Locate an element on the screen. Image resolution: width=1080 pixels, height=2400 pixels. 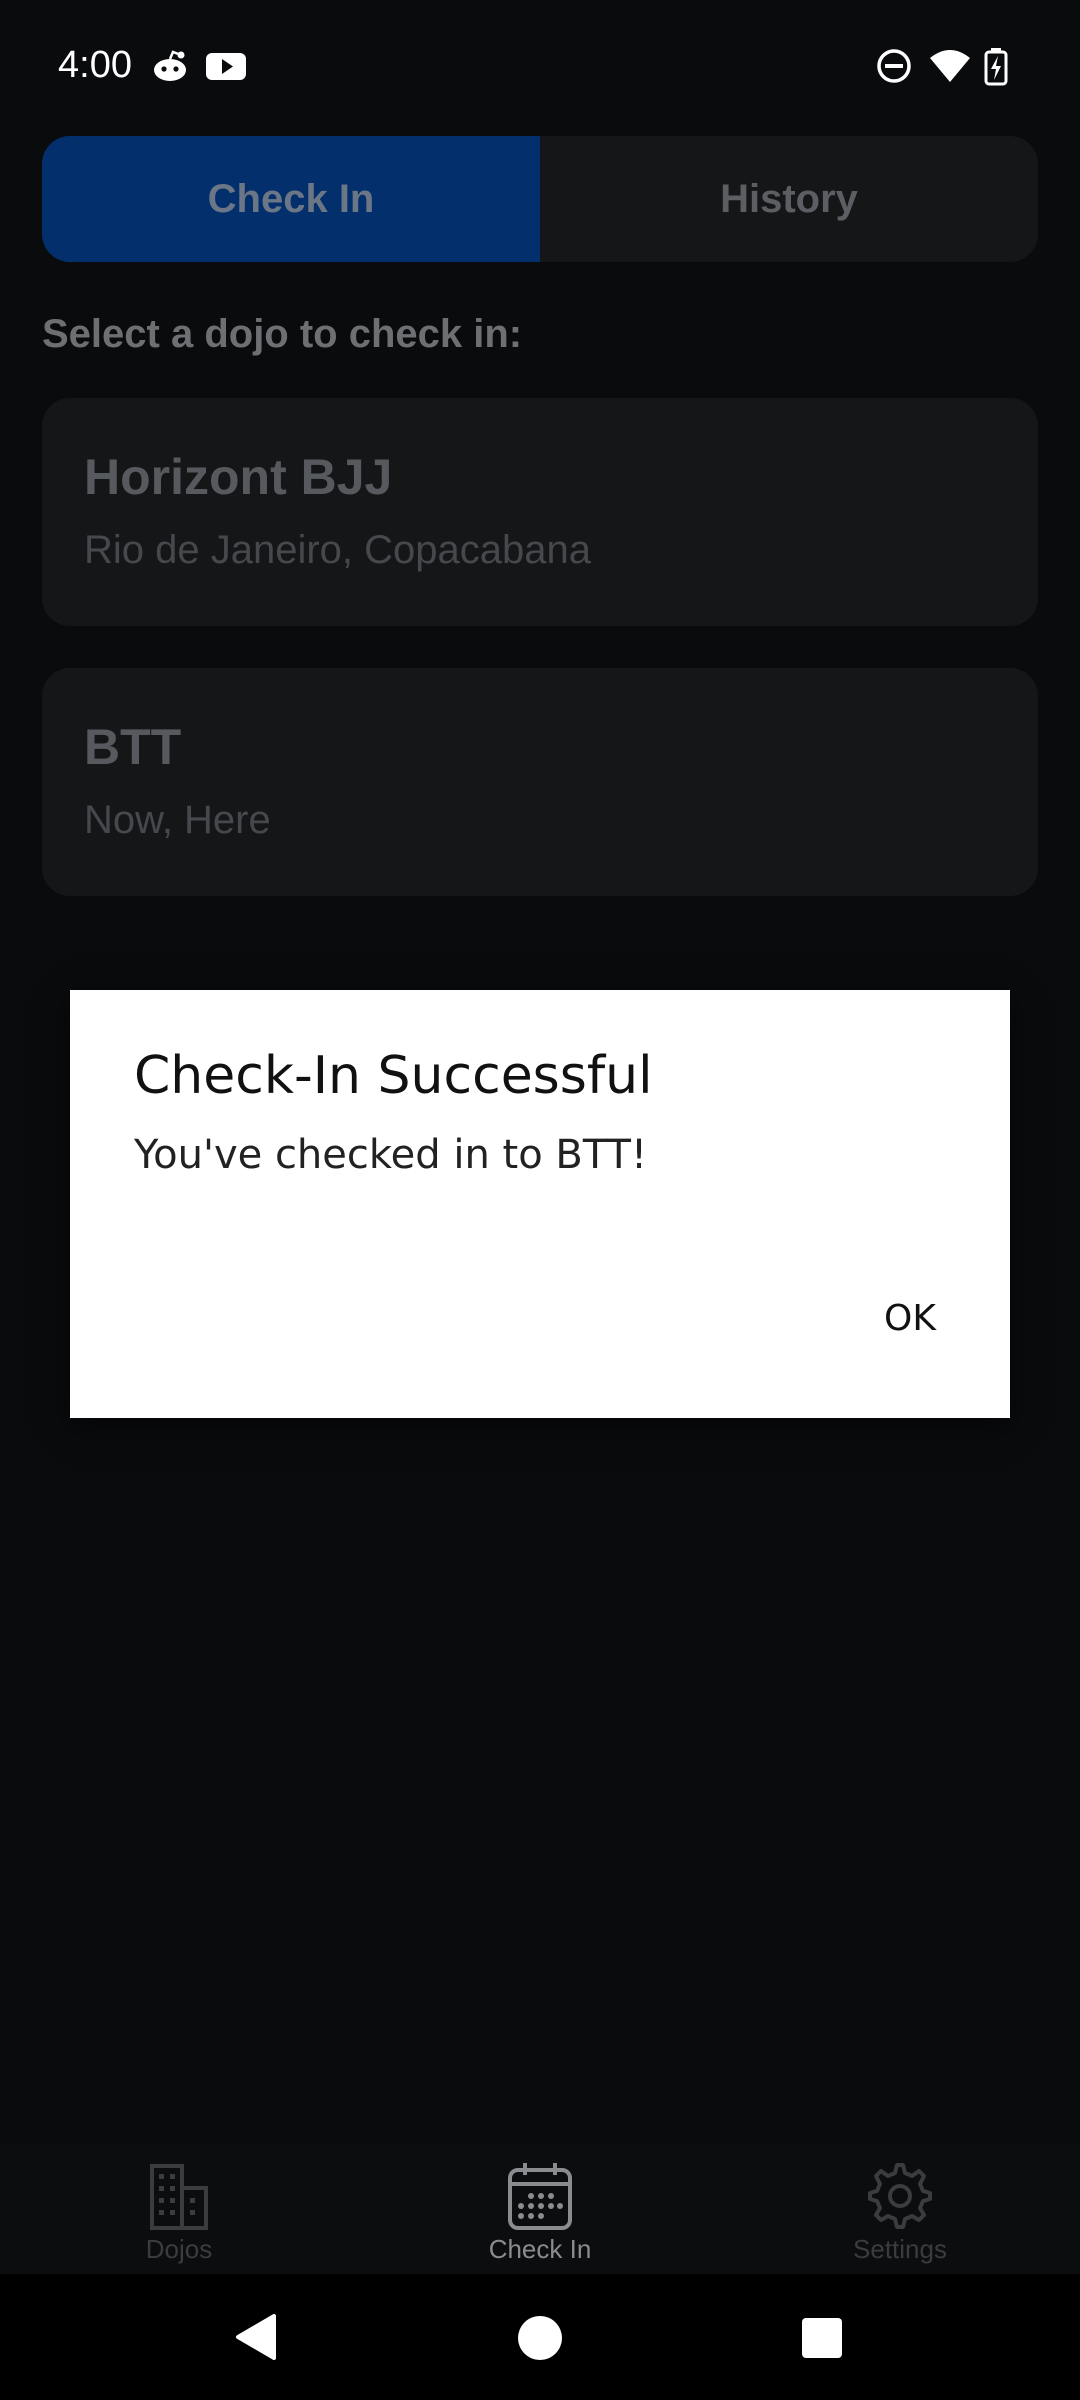
nav-item-check-in: Check In is located at coordinates (540, 2217).